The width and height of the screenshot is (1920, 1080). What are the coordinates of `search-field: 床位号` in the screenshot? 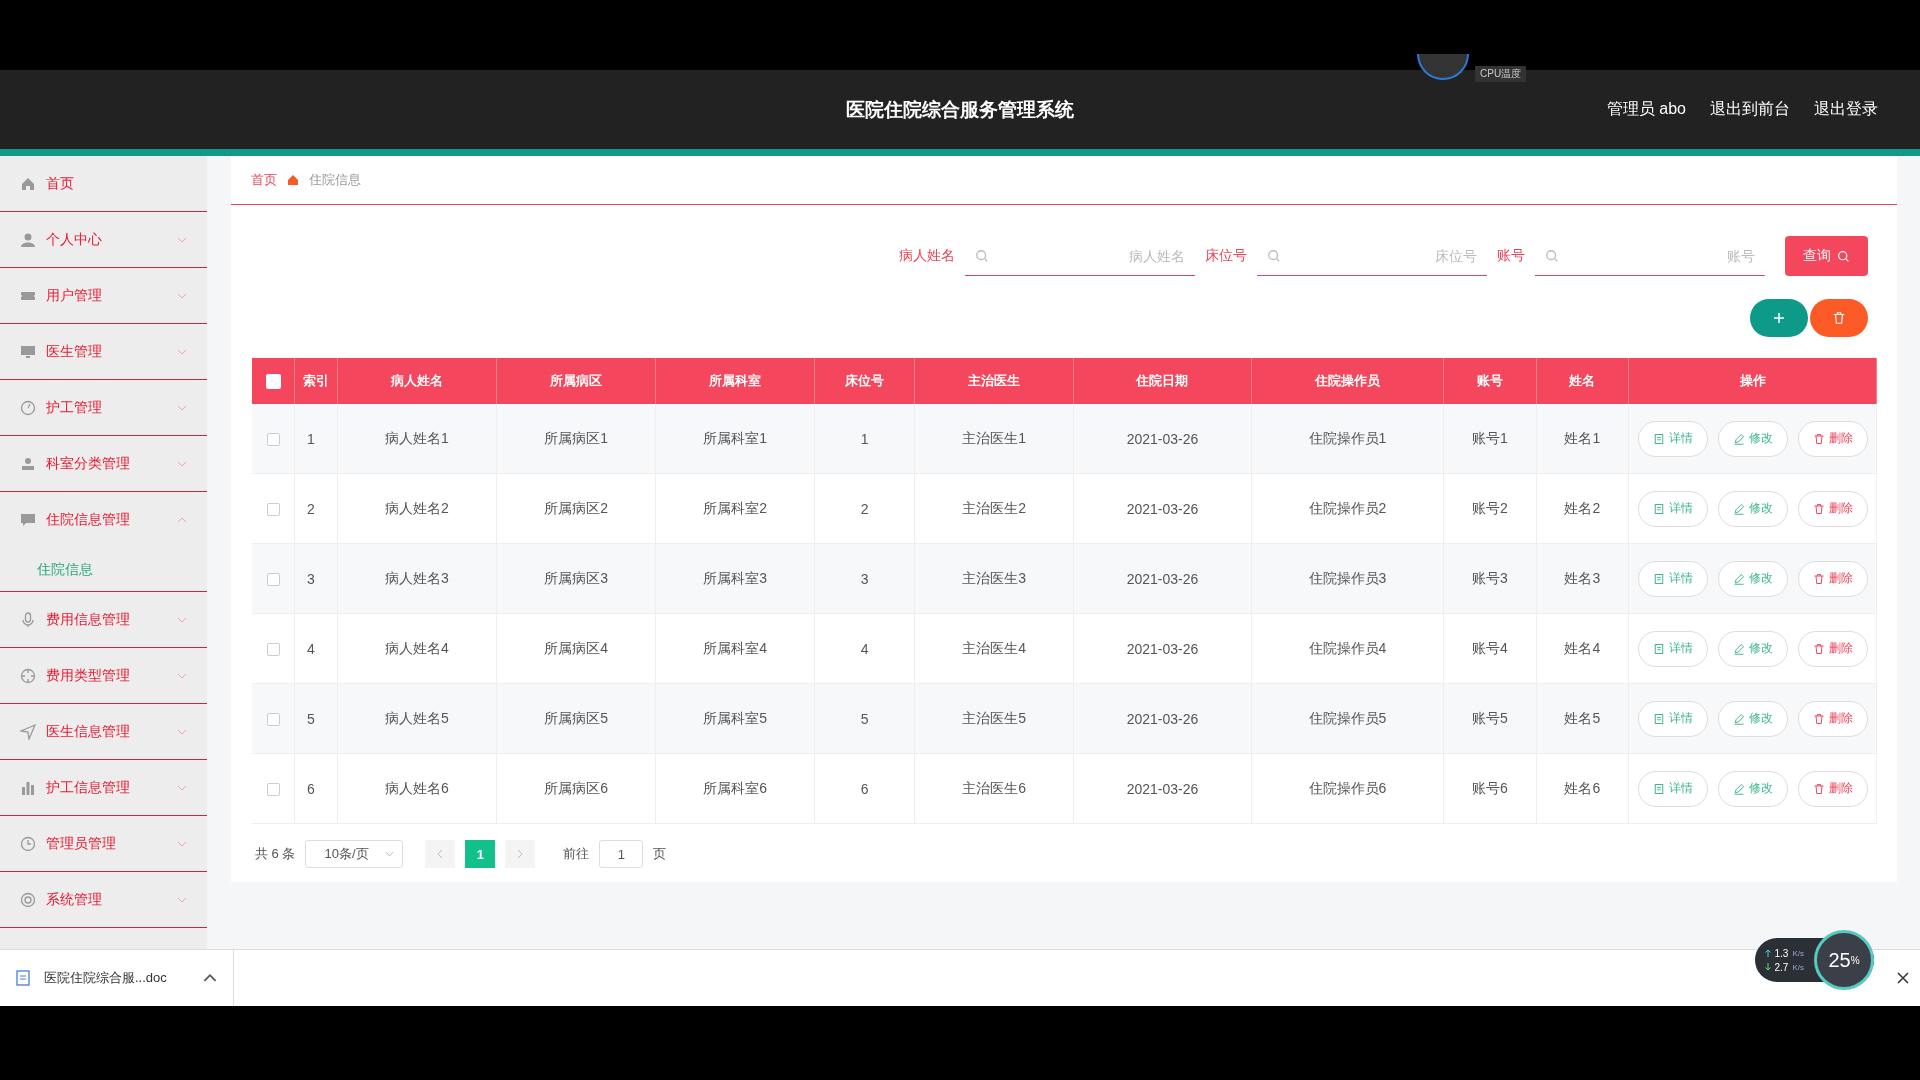 It's located at (1372, 256).